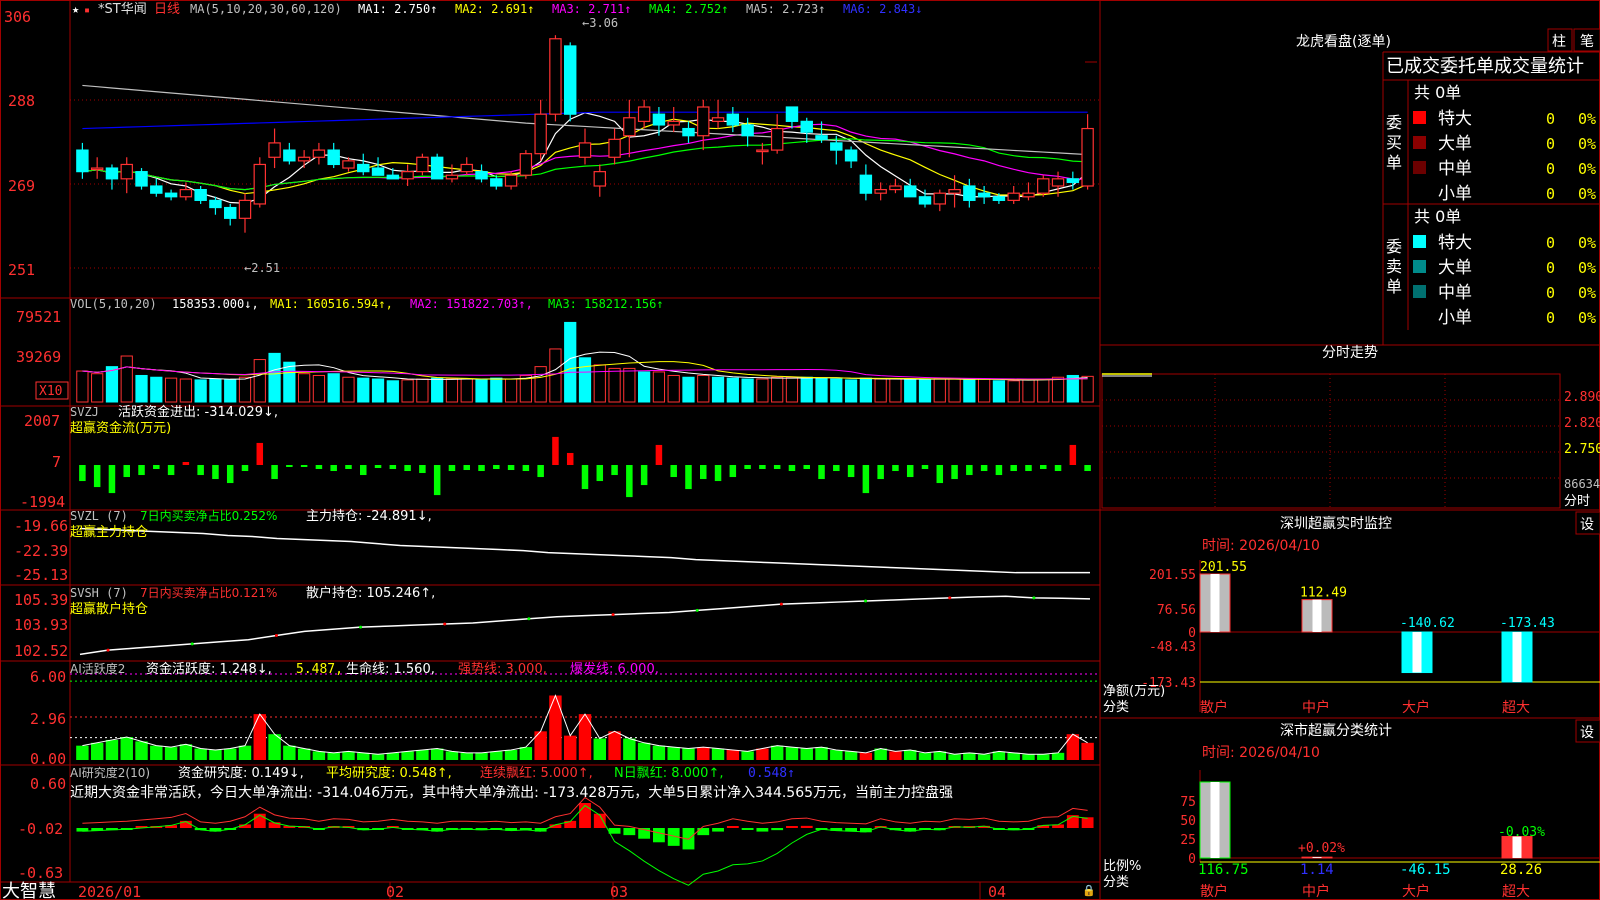  Describe the element at coordinates (40, 873) in the screenshot. I see `ai2-tick-3: -0.63` at that location.